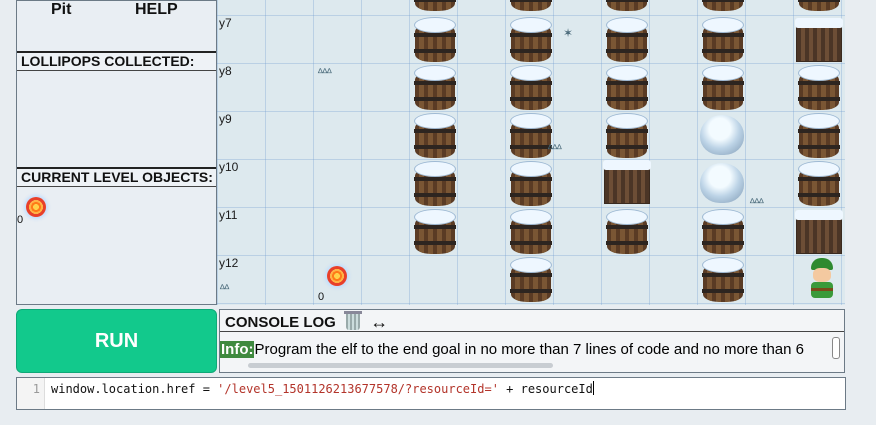  What do you see at coordinates (134, 389) in the screenshot?
I see `code-prefix: window.location.href =` at bounding box center [134, 389].